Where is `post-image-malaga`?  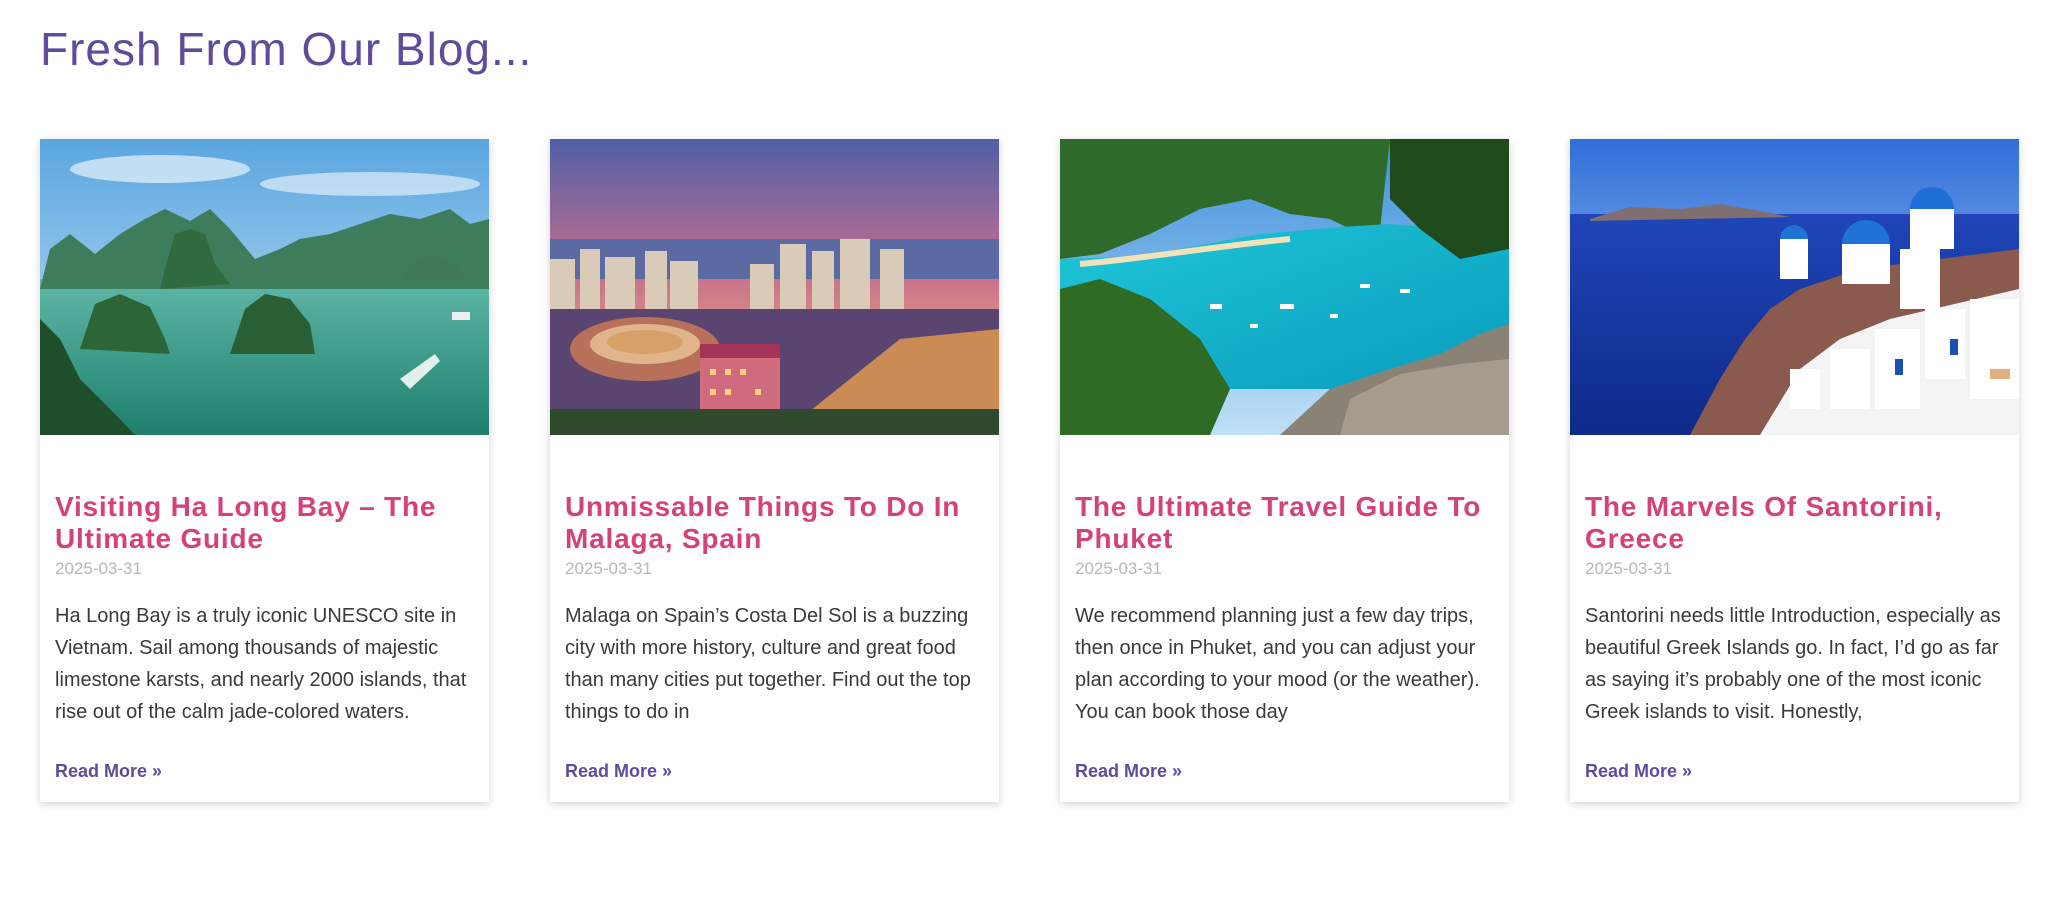 post-image-malaga is located at coordinates (774, 287).